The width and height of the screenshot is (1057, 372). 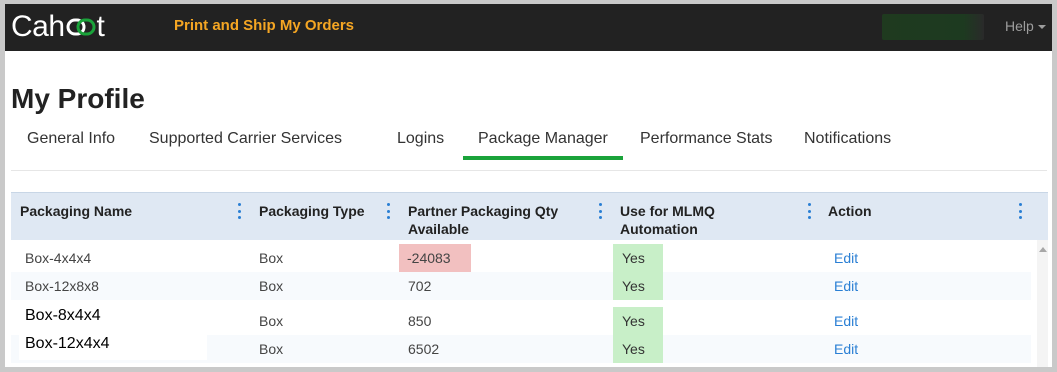 I want to click on cahoot-logo: Cah t, so click(x=58, y=27).